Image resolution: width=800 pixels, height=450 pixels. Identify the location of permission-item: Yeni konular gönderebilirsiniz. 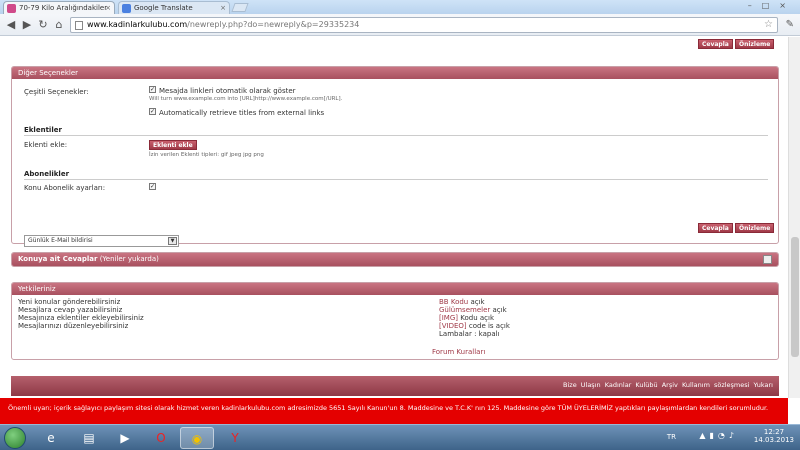
(69, 302).